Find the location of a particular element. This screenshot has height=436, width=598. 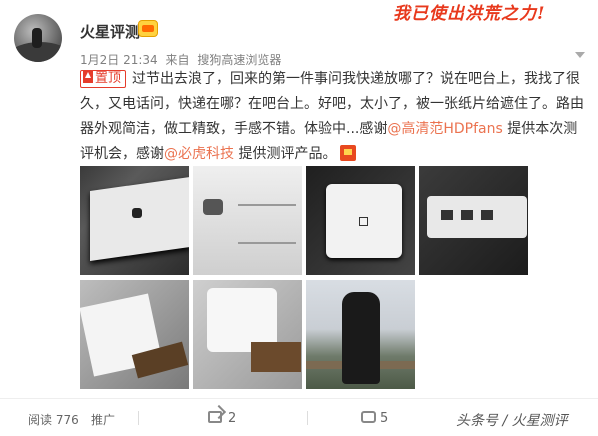

label-text-lines is located at coordinates (267, 224).